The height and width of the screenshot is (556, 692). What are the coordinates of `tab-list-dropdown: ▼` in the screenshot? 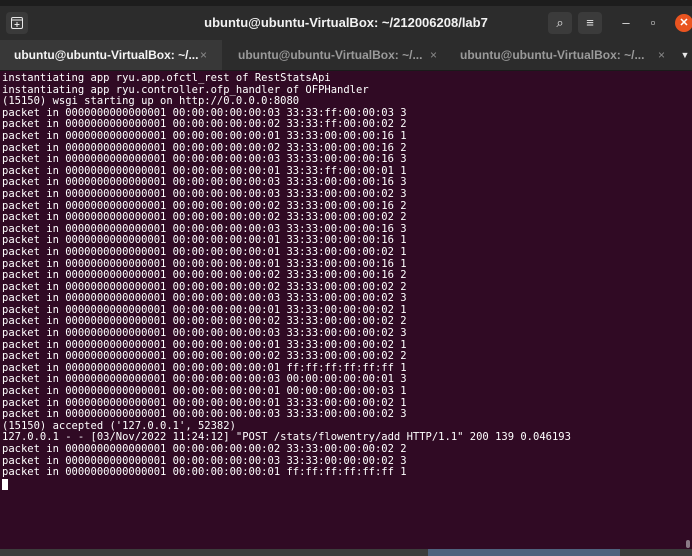 It's located at (685, 55).